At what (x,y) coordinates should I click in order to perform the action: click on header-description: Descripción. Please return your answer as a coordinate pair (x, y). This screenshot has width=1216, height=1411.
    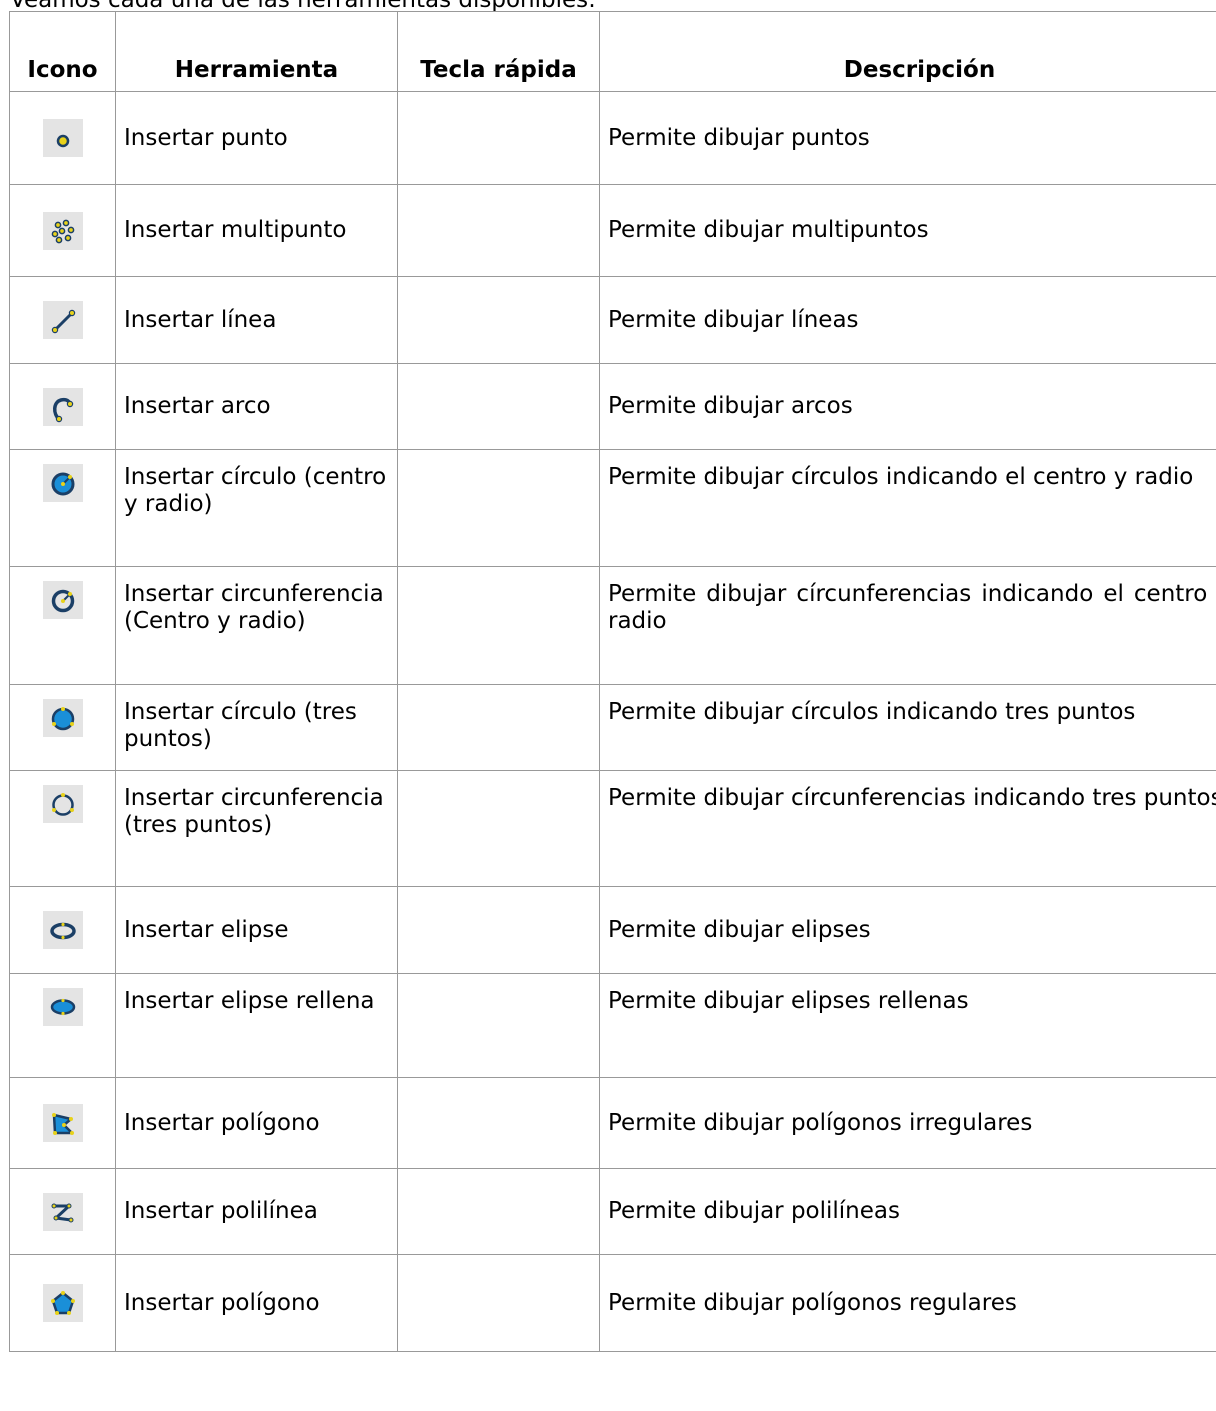
    Looking at the image, I should click on (907, 51).